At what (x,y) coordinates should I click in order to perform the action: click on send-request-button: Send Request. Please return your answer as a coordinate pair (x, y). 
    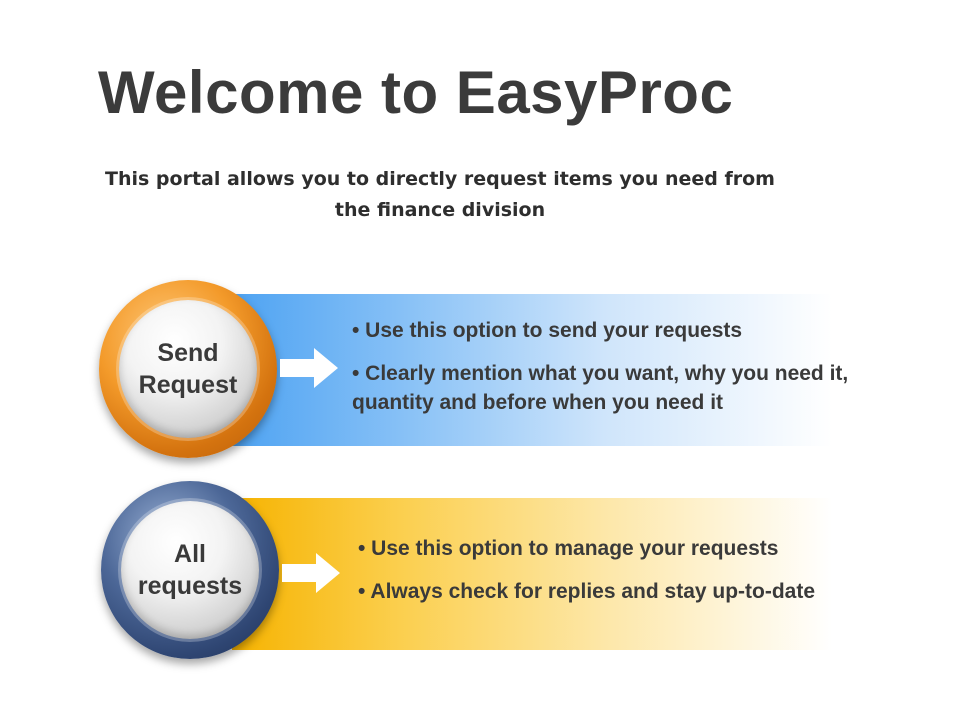
    Looking at the image, I should click on (188, 369).